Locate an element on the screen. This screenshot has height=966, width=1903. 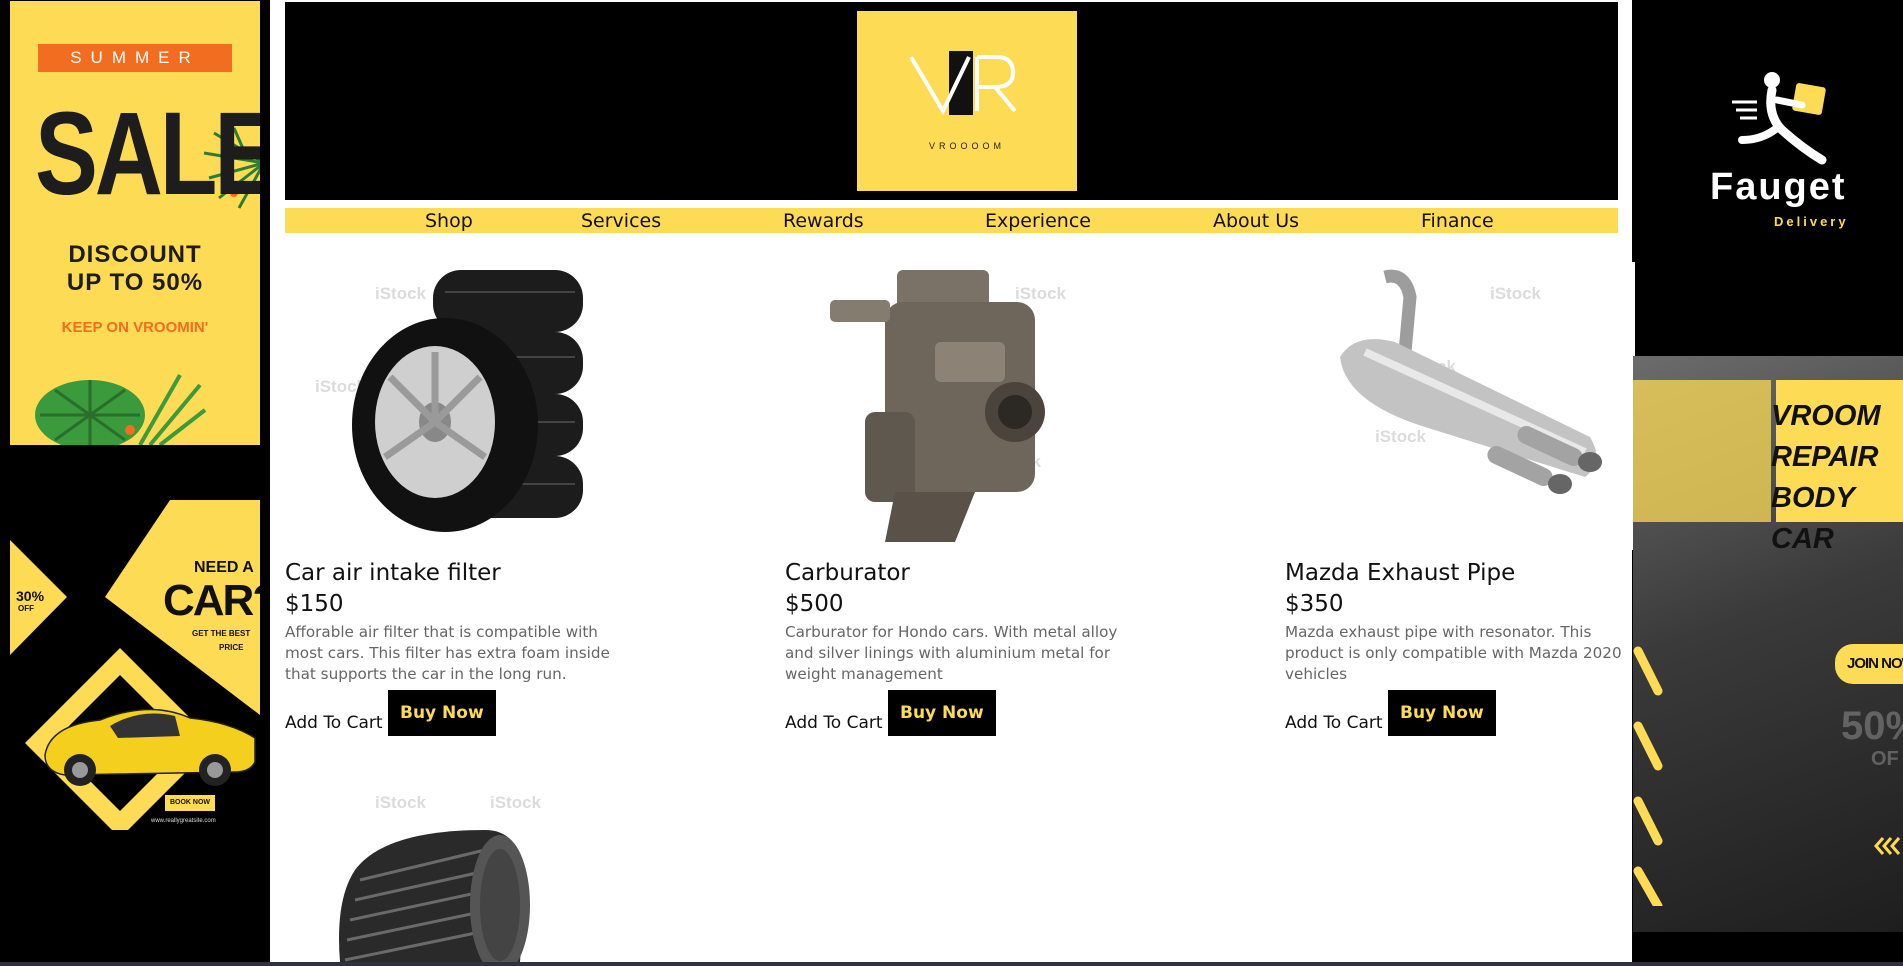
vr-logo-mark is located at coordinates (963, 83).